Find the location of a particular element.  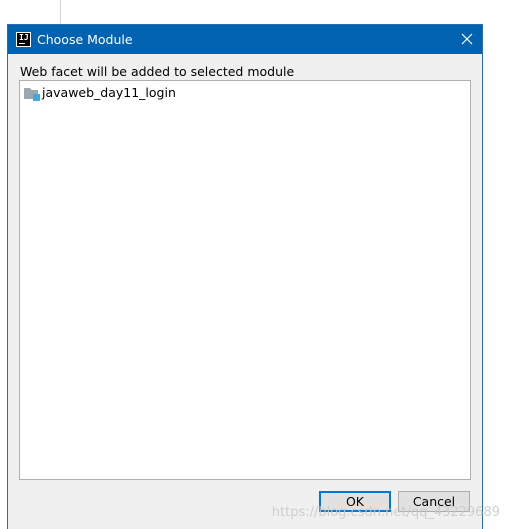

module-name: javaweb_day11_login is located at coordinates (109, 92).